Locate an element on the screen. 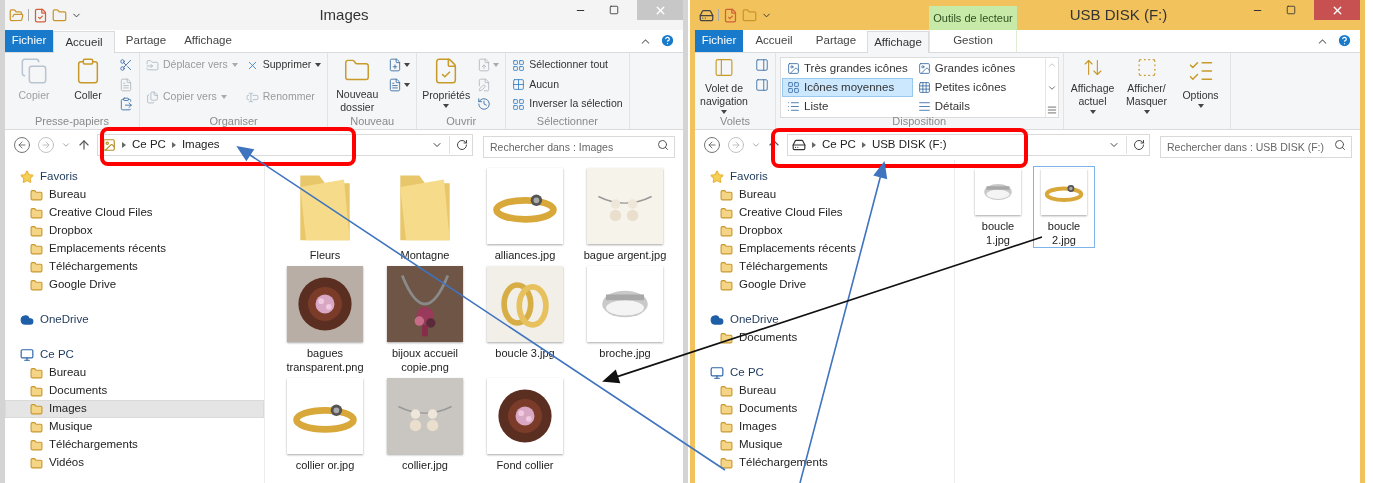  breadcrumb: USB DISK (F:) is located at coordinates (909, 145).